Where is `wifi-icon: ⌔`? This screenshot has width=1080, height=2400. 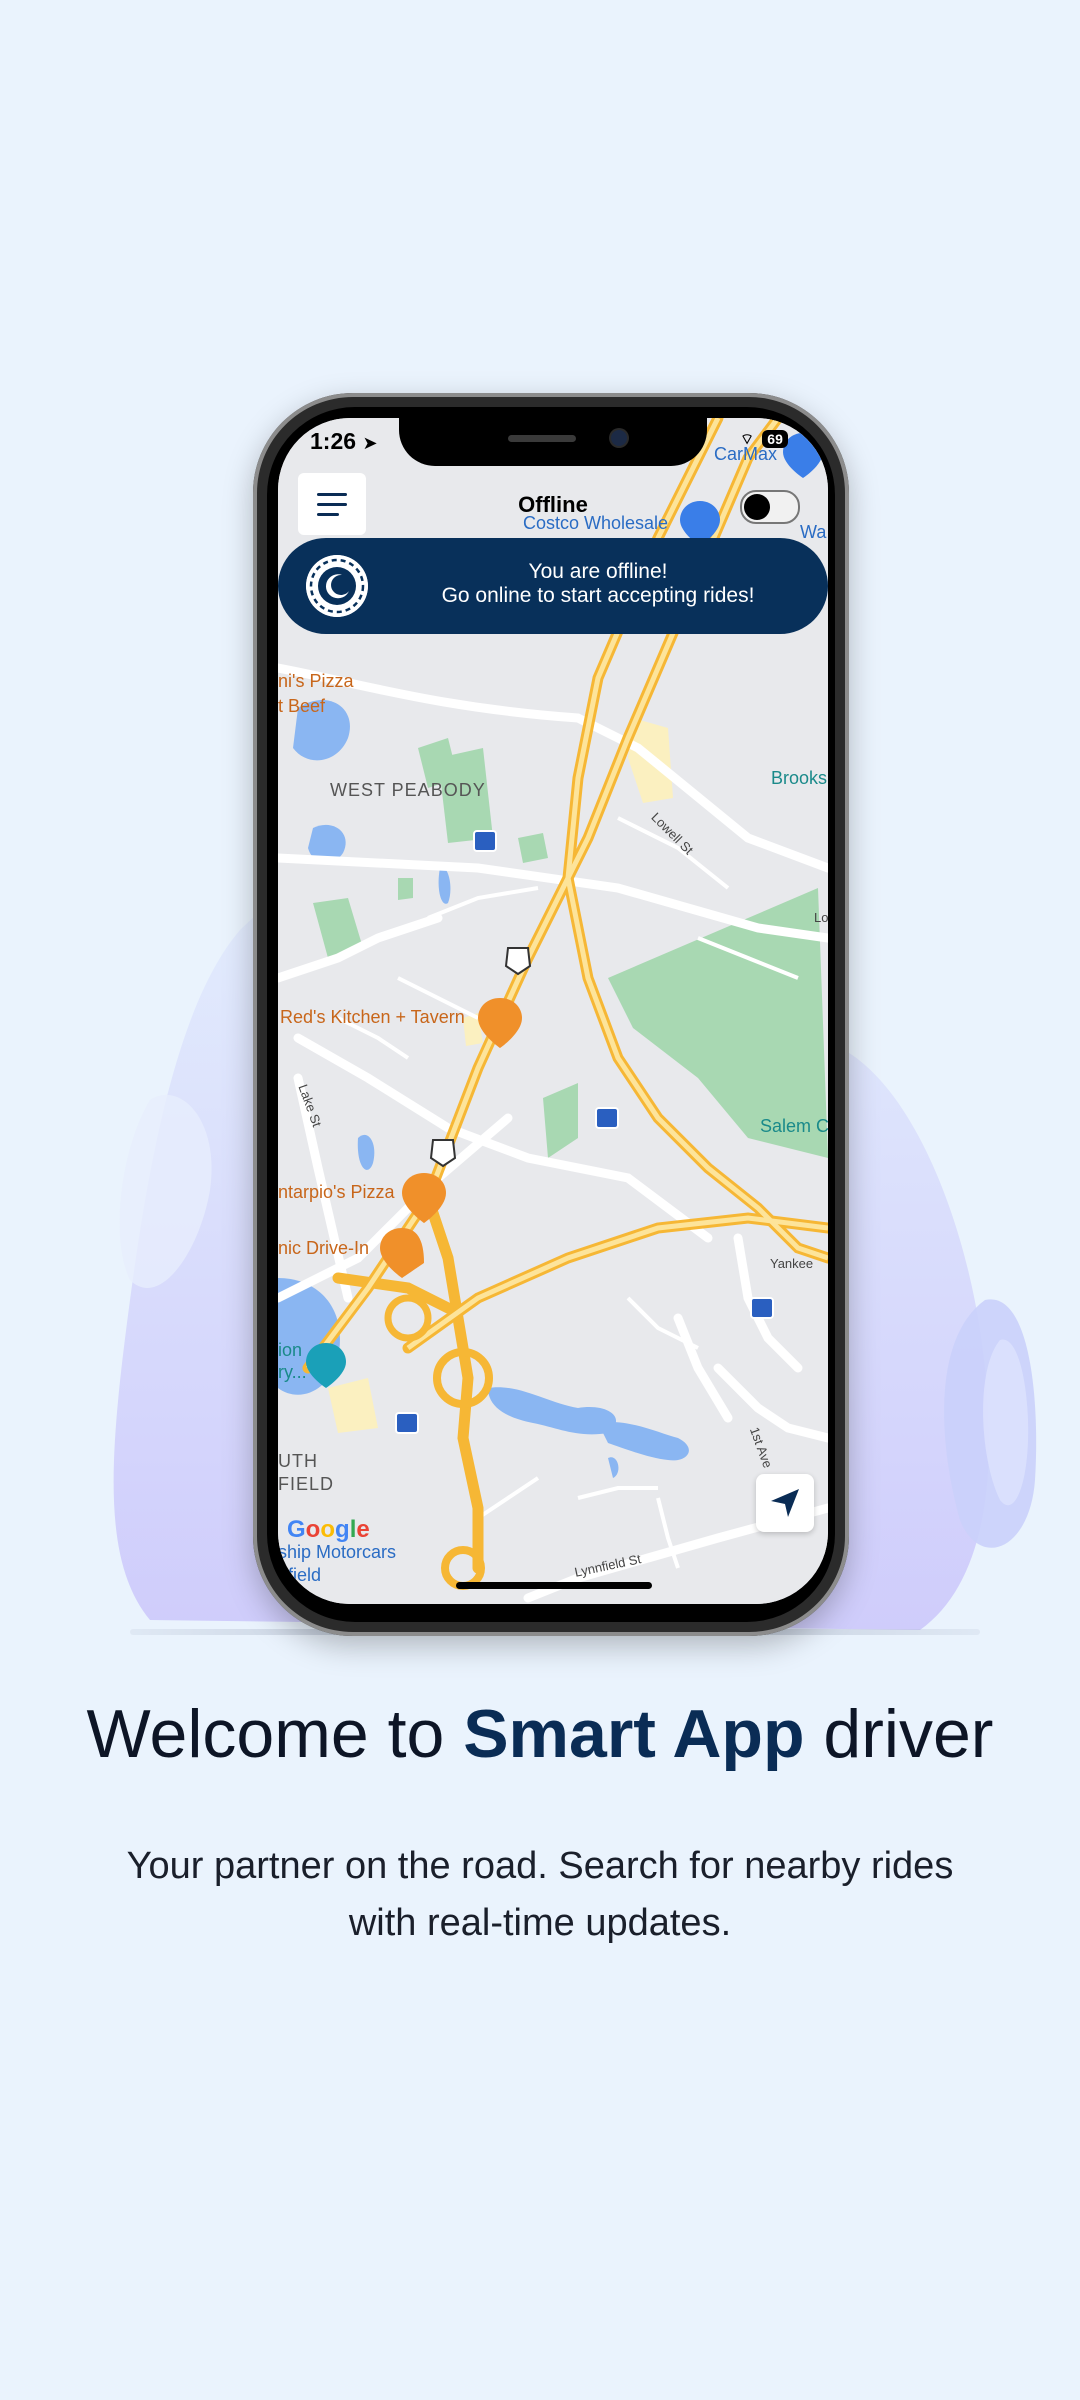 wifi-icon: ⌔ is located at coordinates (747, 439).